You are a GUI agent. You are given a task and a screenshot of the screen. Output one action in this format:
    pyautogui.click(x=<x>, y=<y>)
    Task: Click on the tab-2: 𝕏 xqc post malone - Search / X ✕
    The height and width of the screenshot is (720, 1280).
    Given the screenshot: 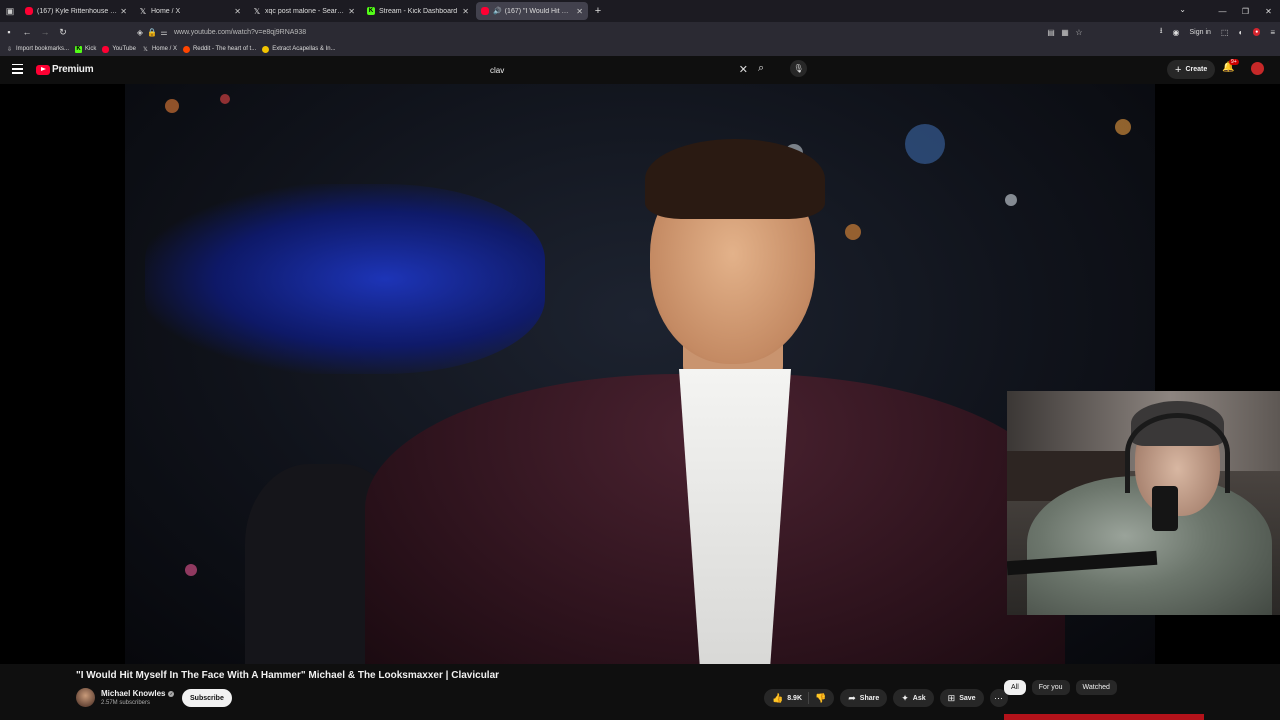 What is the action you would take?
    pyautogui.click(x=304, y=11)
    